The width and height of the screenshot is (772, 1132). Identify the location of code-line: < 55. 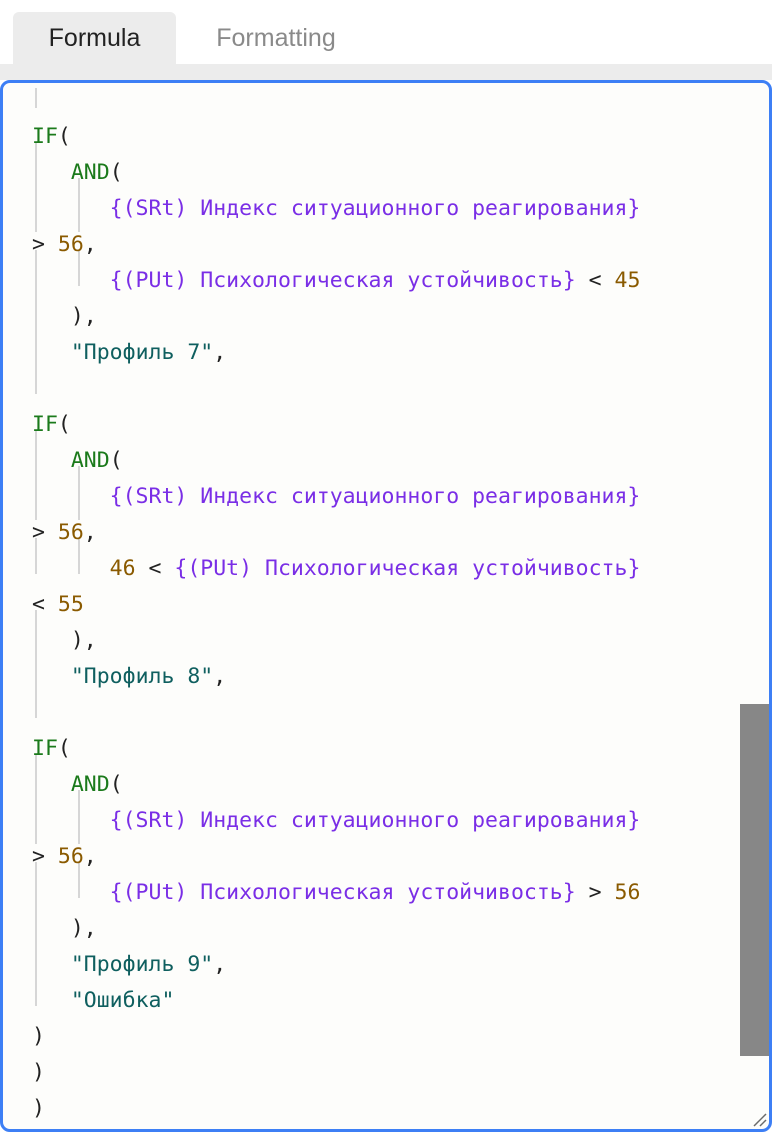
(58, 605).